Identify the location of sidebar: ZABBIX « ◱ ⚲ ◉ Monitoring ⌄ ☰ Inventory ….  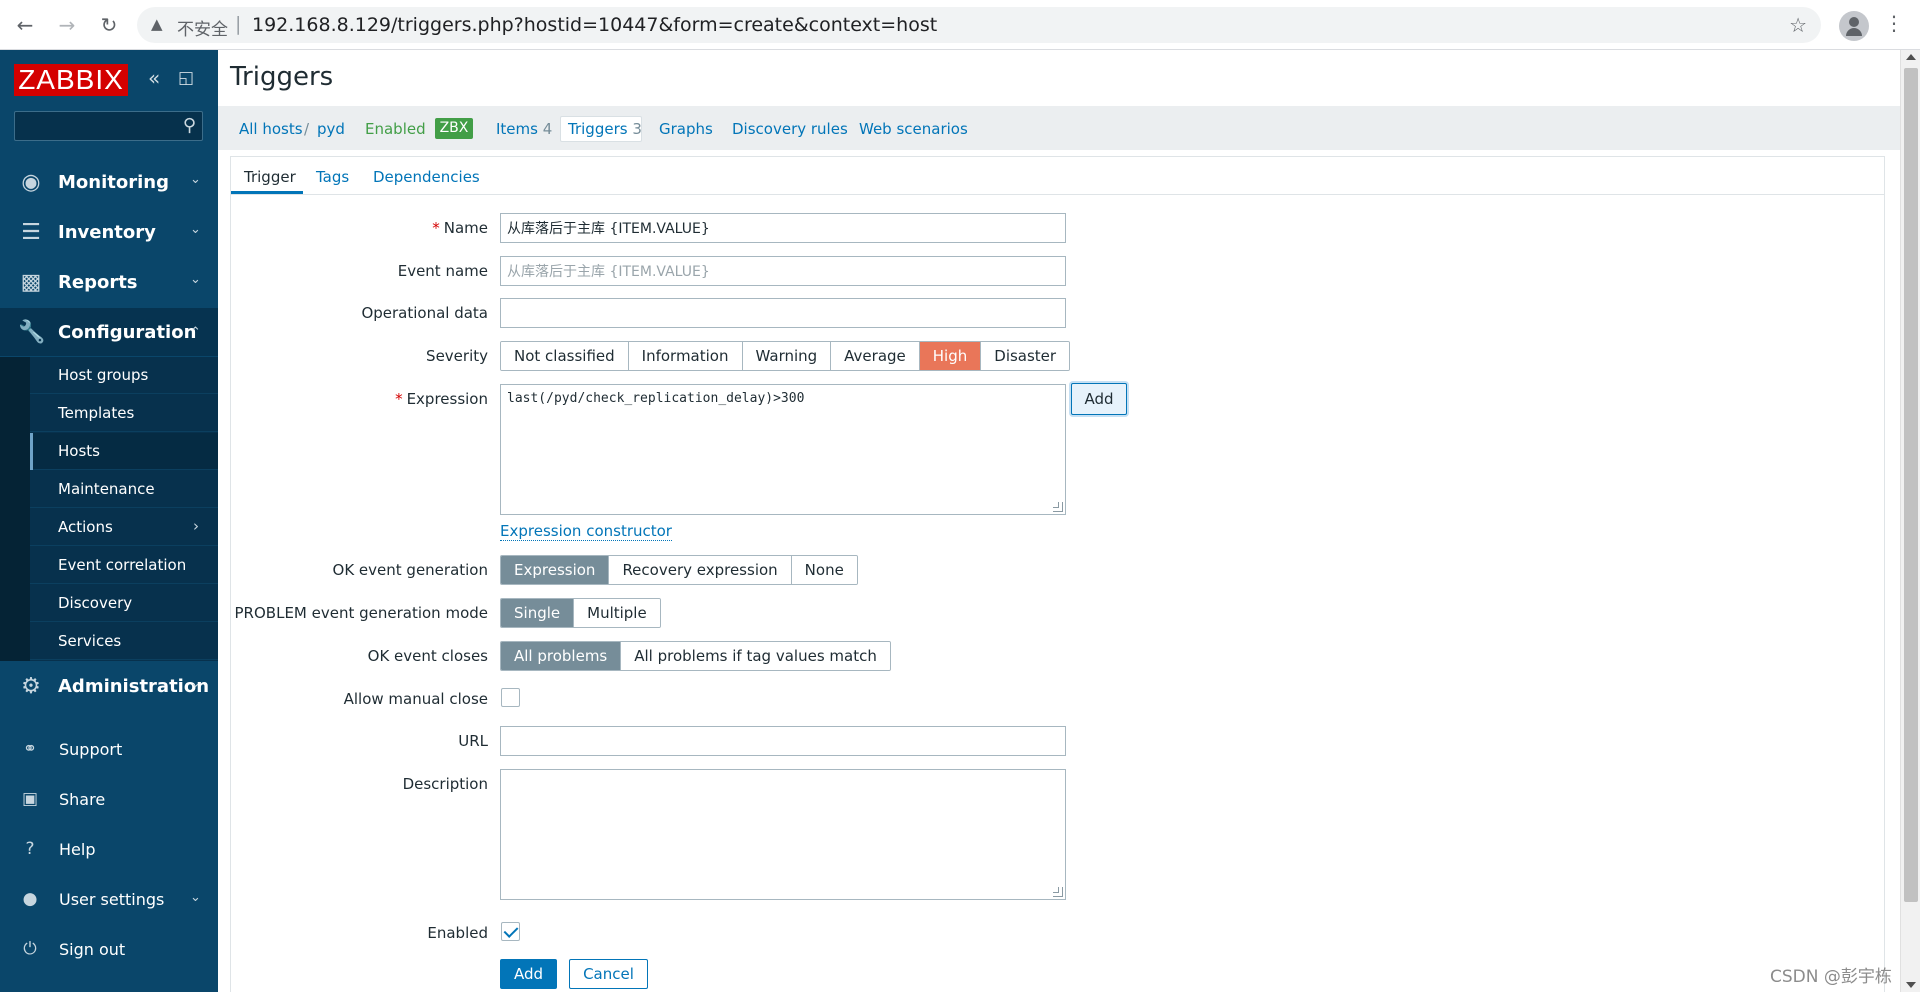
(109, 521).